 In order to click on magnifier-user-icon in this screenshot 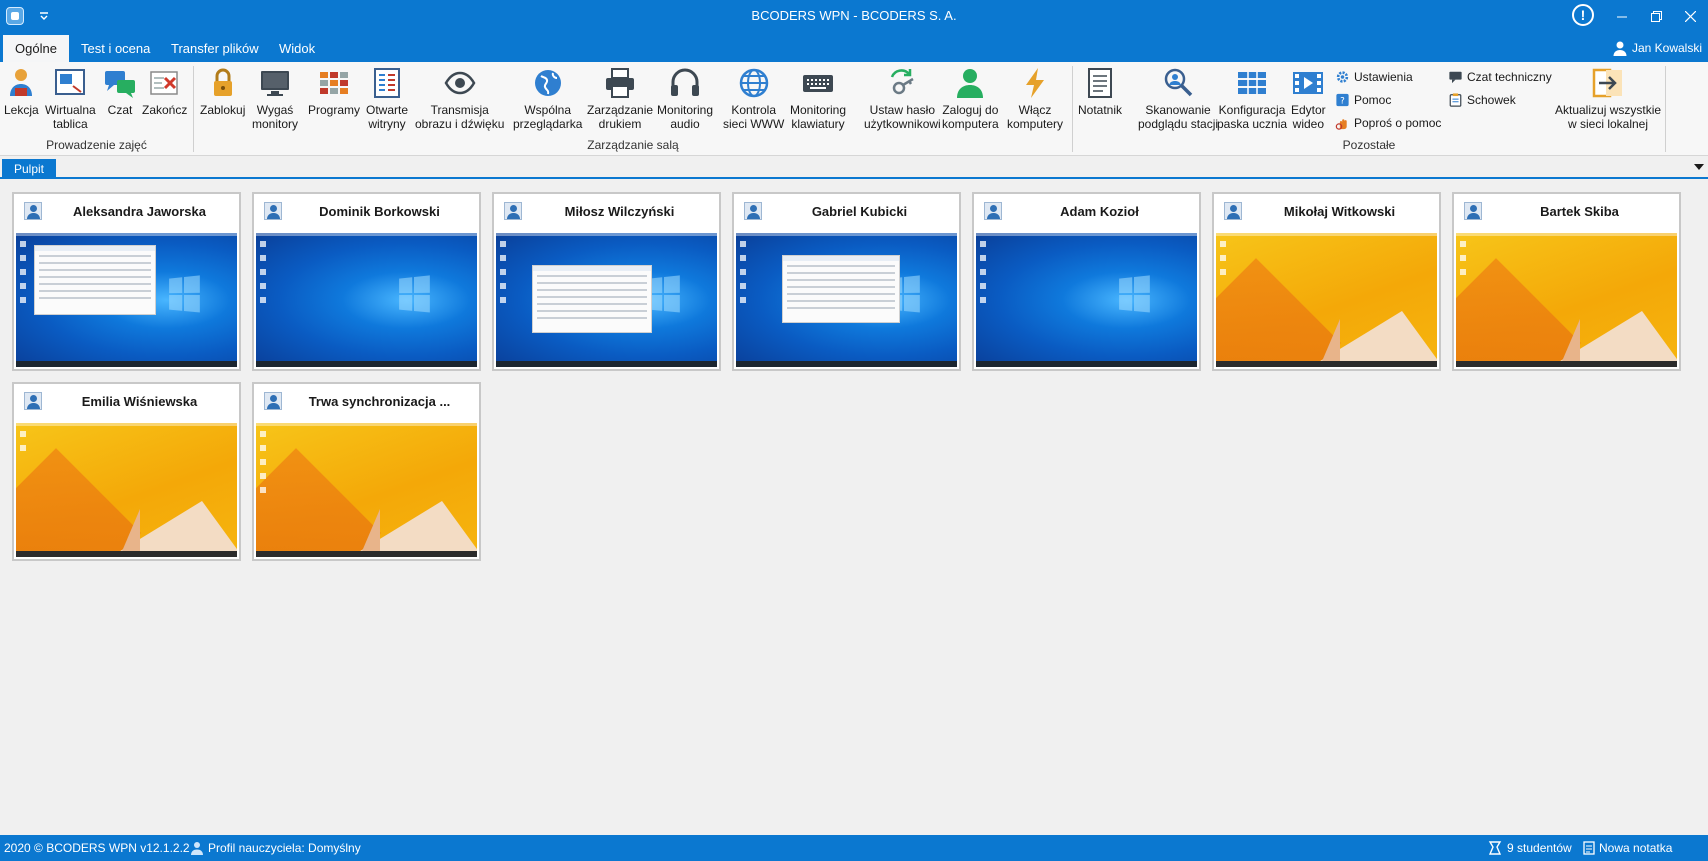, I will do `click(1178, 82)`.